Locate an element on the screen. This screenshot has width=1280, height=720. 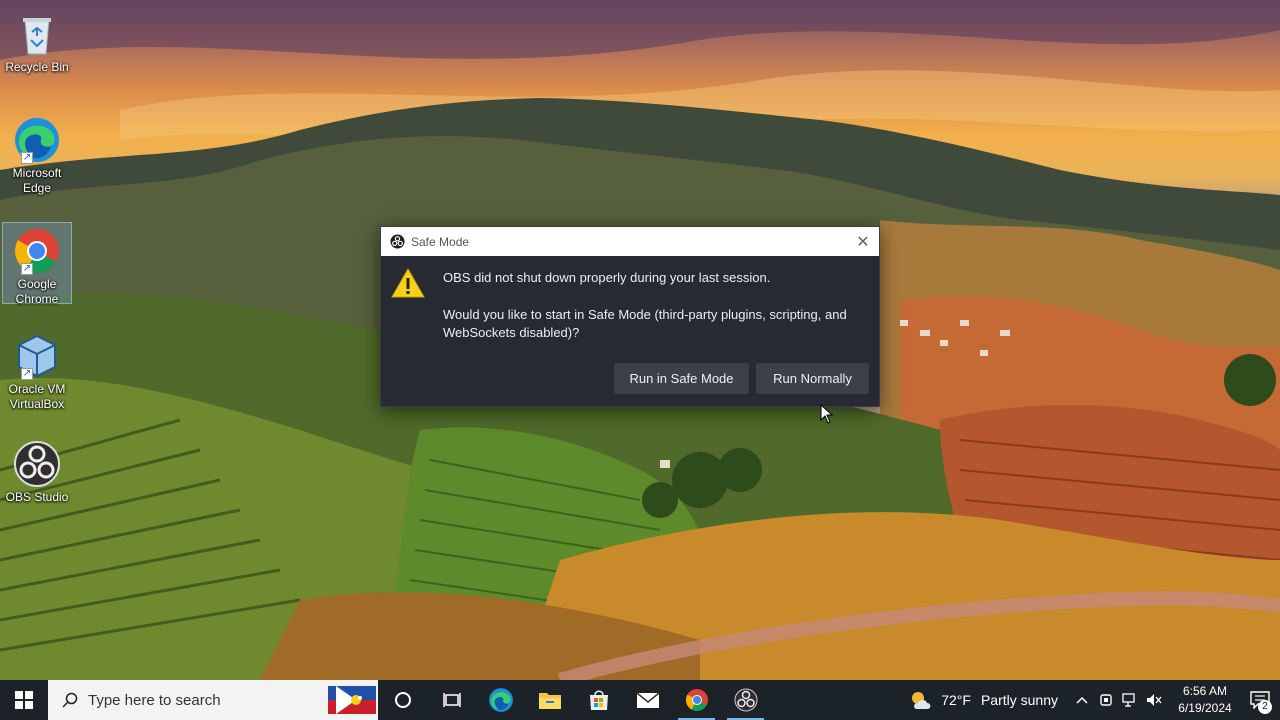
recycle-bin-icon is located at coordinates (37, 34).